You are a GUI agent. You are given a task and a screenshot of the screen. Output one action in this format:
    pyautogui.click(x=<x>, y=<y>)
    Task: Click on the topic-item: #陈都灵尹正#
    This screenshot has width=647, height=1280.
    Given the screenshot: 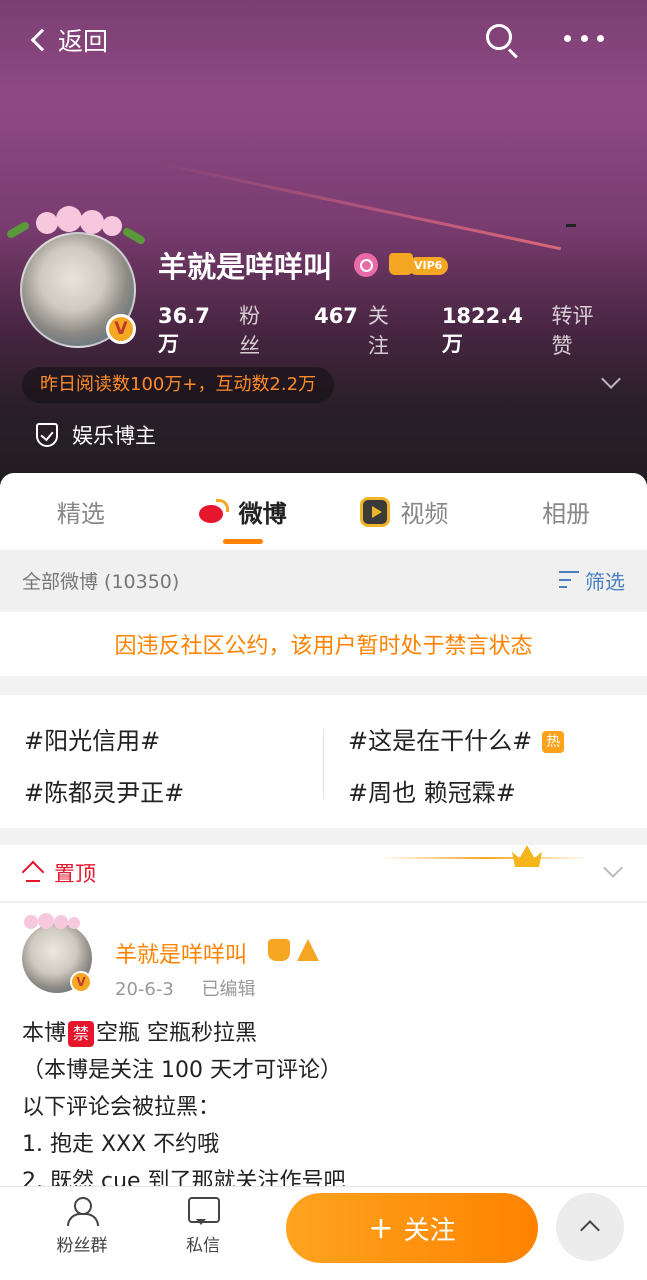 What is the action you would take?
    pyautogui.click(x=104, y=790)
    